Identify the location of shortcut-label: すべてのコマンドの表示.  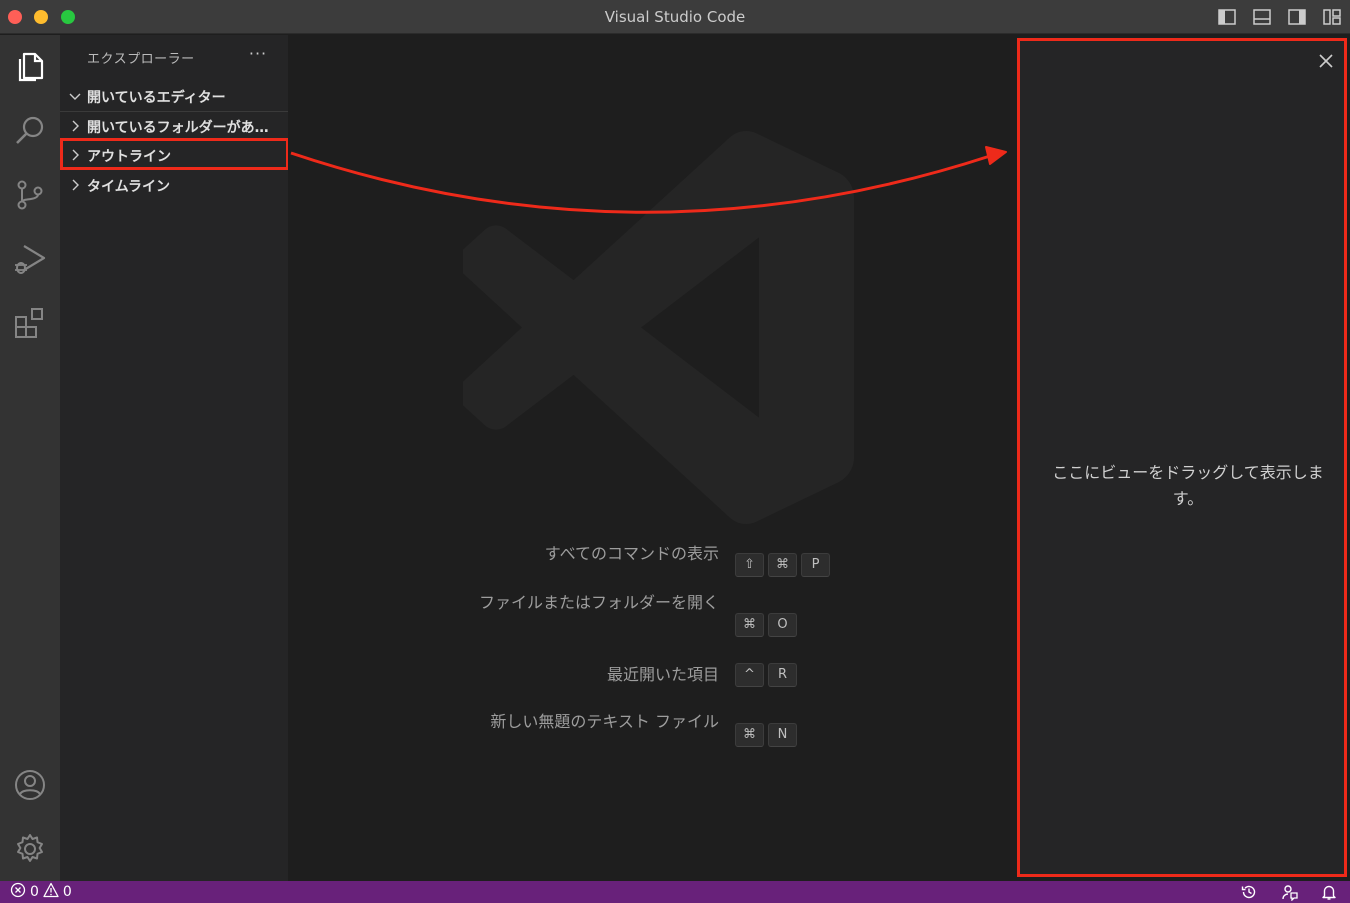
(631, 553).